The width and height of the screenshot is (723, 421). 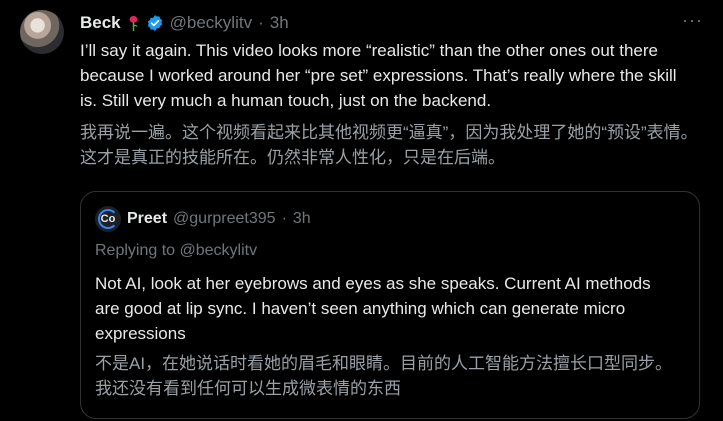 I want to click on tweet-header: Beck @beckylitv · 3h, so click(x=184, y=23).